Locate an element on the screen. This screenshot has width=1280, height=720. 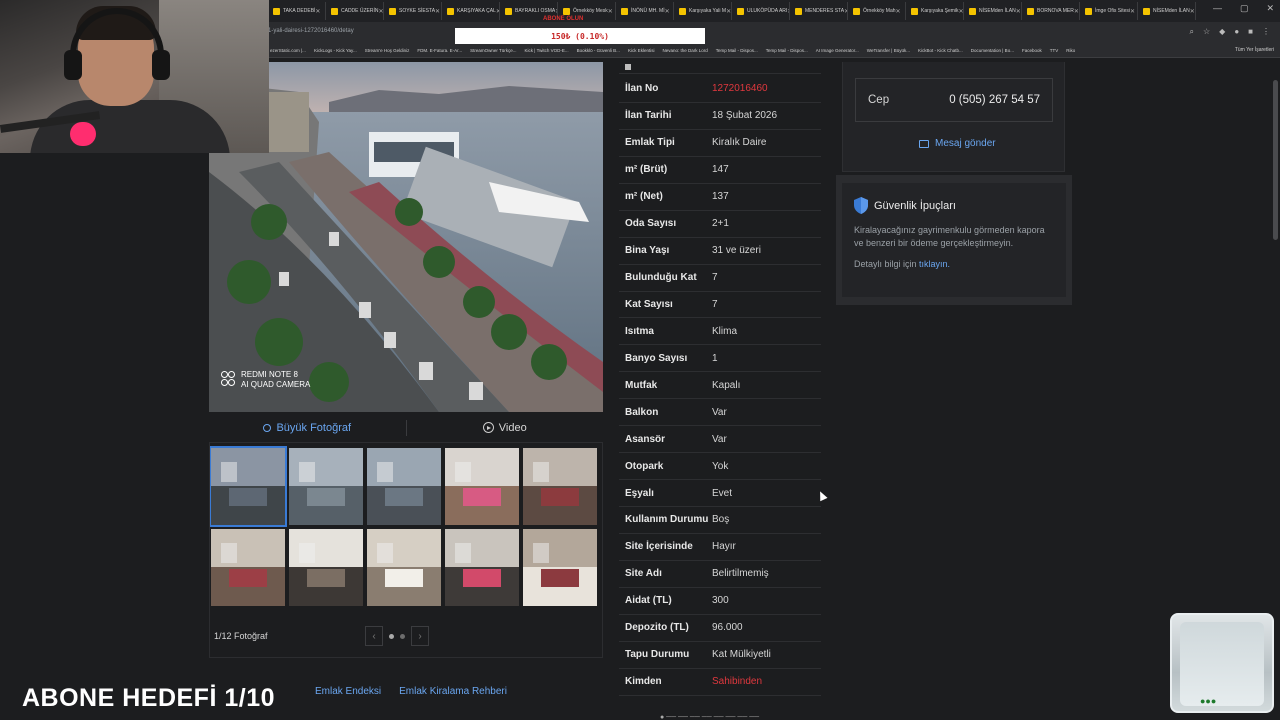
tab-title: BORNOVA MER is located at coordinates (1055, 11).